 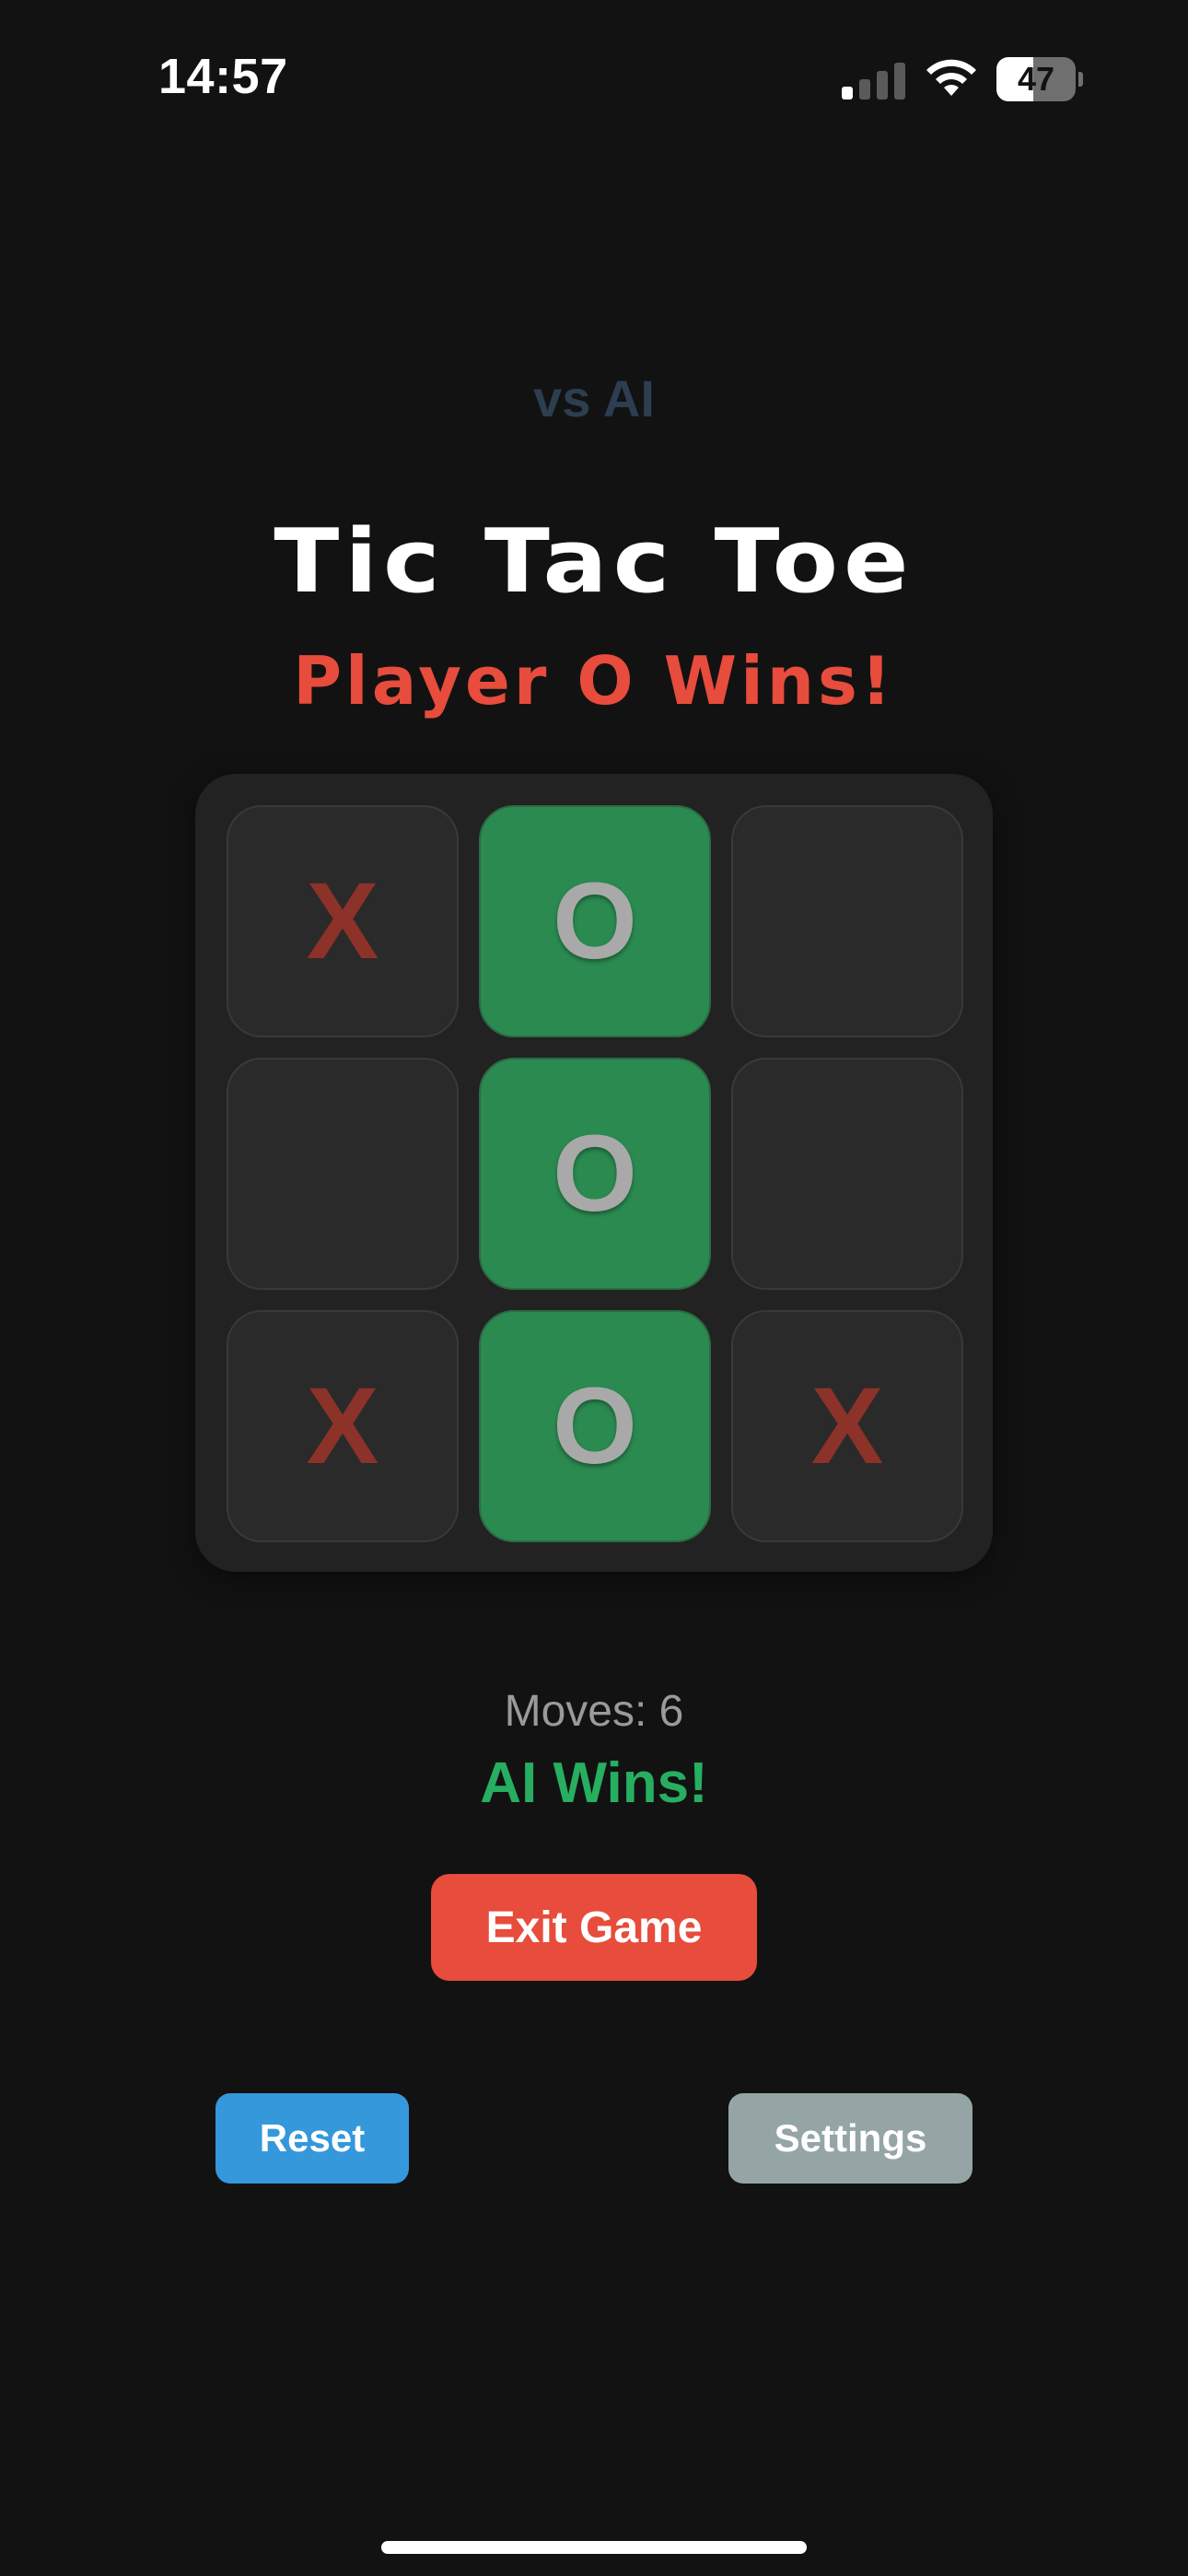 What do you see at coordinates (594, 681) in the screenshot?
I see `game-status-message: Player O Wins!` at bounding box center [594, 681].